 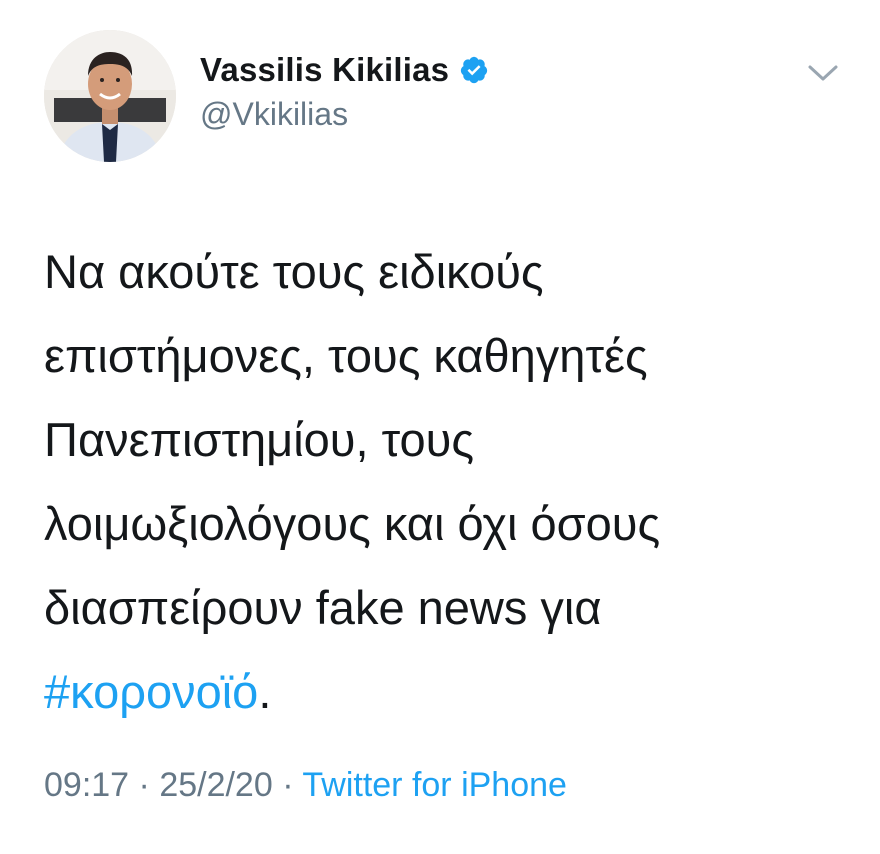 I want to click on verified-badge-icon, so click(x=474, y=70).